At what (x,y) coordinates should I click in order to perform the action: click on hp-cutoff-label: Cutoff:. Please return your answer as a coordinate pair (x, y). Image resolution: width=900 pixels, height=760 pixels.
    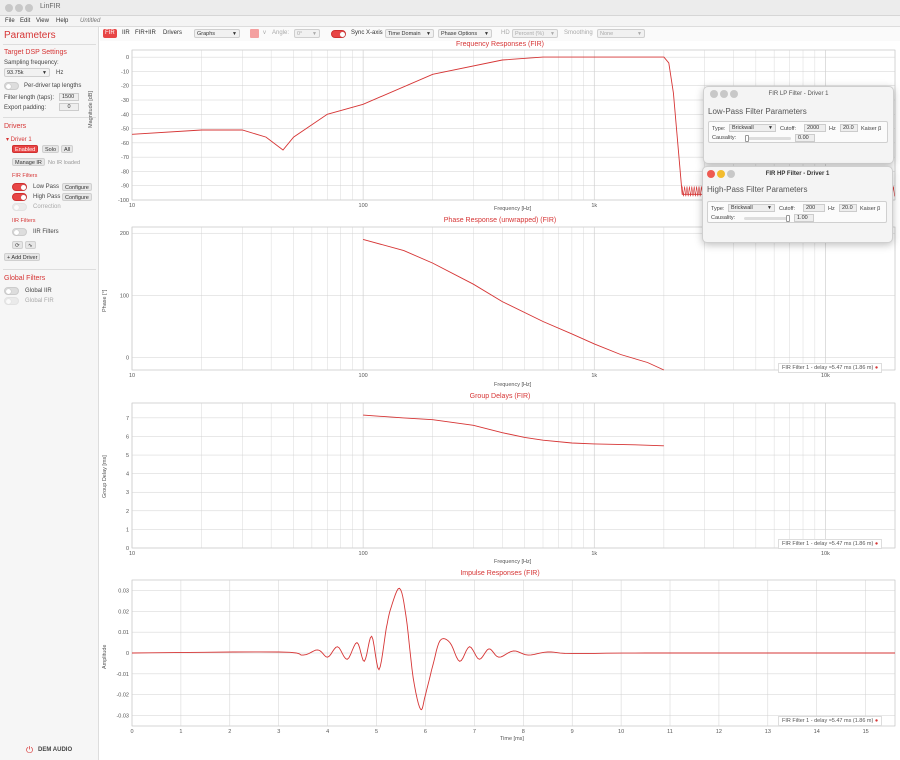
    Looking at the image, I should click on (787, 209).